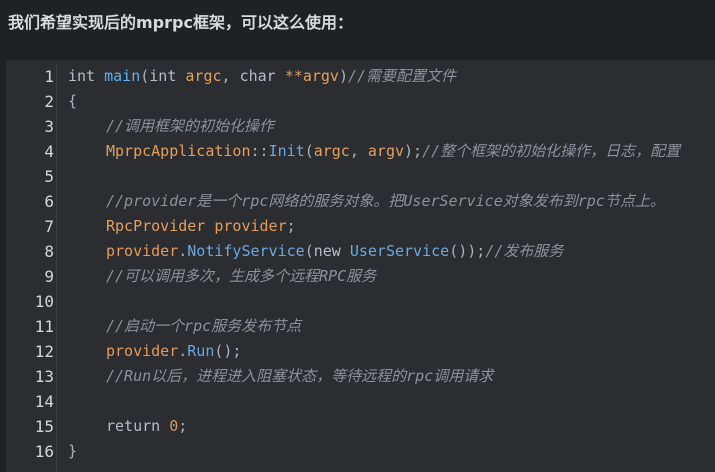 Image resolution: width=715 pixels, height=472 pixels. What do you see at coordinates (391, 226) in the screenshot?
I see `code-line-7: RpcProvider provider;` at bounding box center [391, 226].